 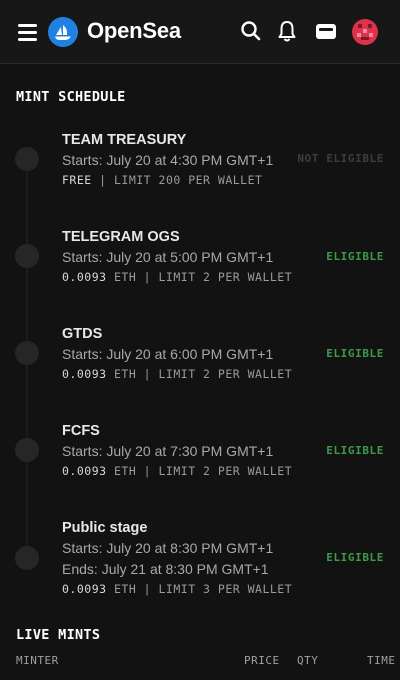 What do you see at coordinates (262, 660) in the screenshot?
I see `column-header-price: PRICE` at bounding box center [262, 660].